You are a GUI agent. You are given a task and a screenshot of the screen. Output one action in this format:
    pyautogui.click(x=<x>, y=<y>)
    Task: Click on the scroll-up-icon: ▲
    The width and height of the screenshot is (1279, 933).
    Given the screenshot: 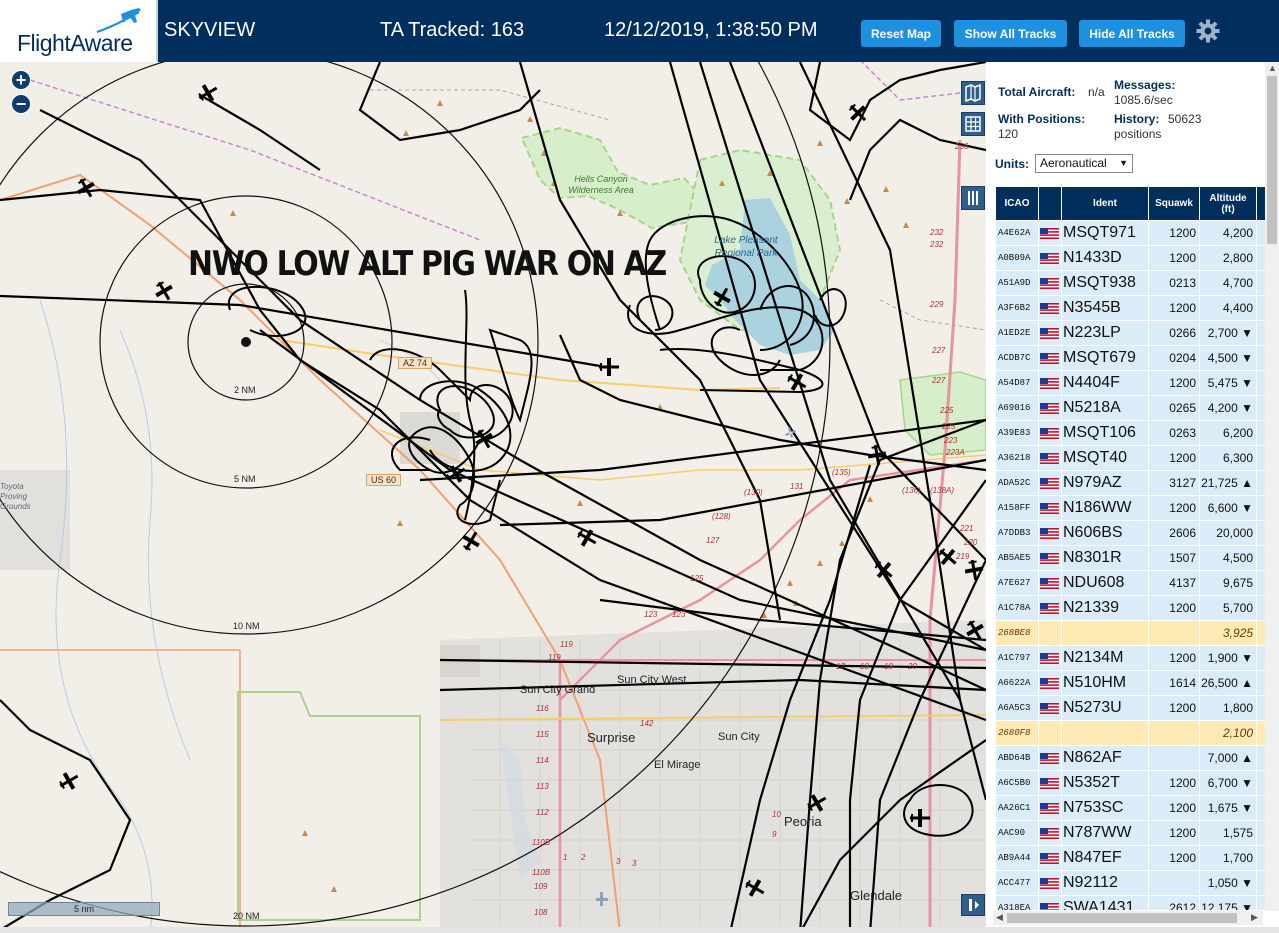 What is the action you would take?
    pyautogui.click(x=1272, y=68)
    